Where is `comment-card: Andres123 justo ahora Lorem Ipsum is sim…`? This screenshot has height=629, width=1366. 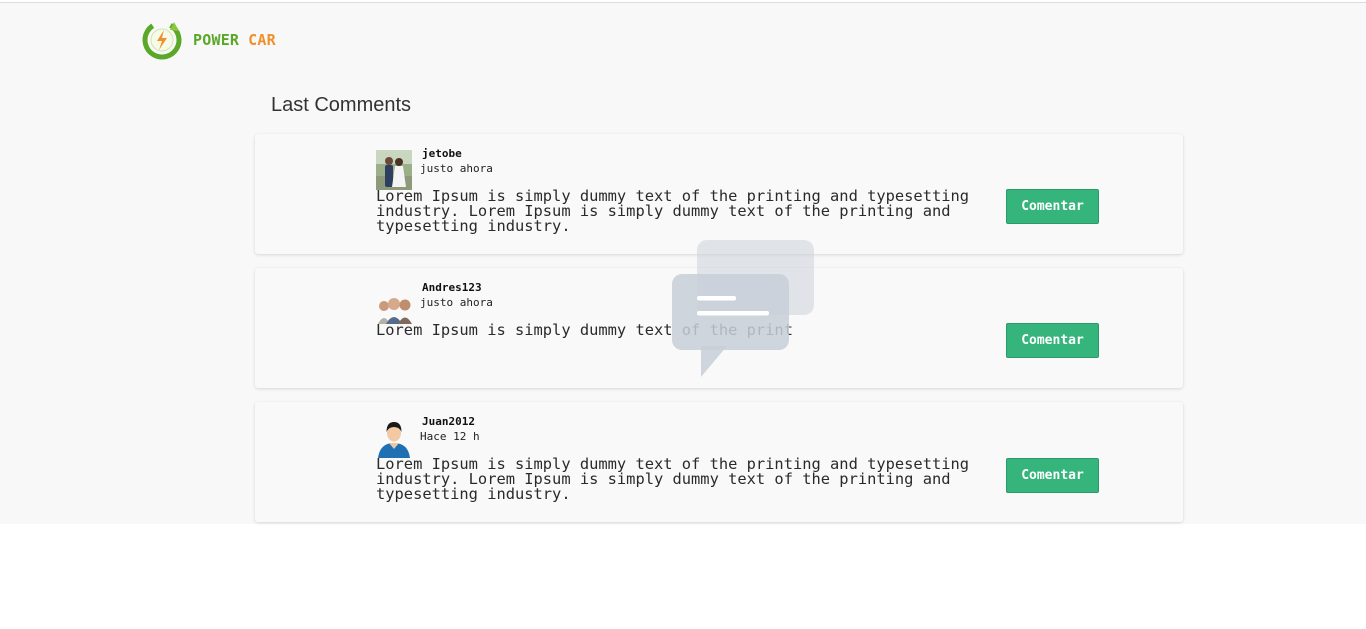
comment-card: Andres123 justo ahora Lorem Ipsum is sim… is located at coordinates (719, 328).